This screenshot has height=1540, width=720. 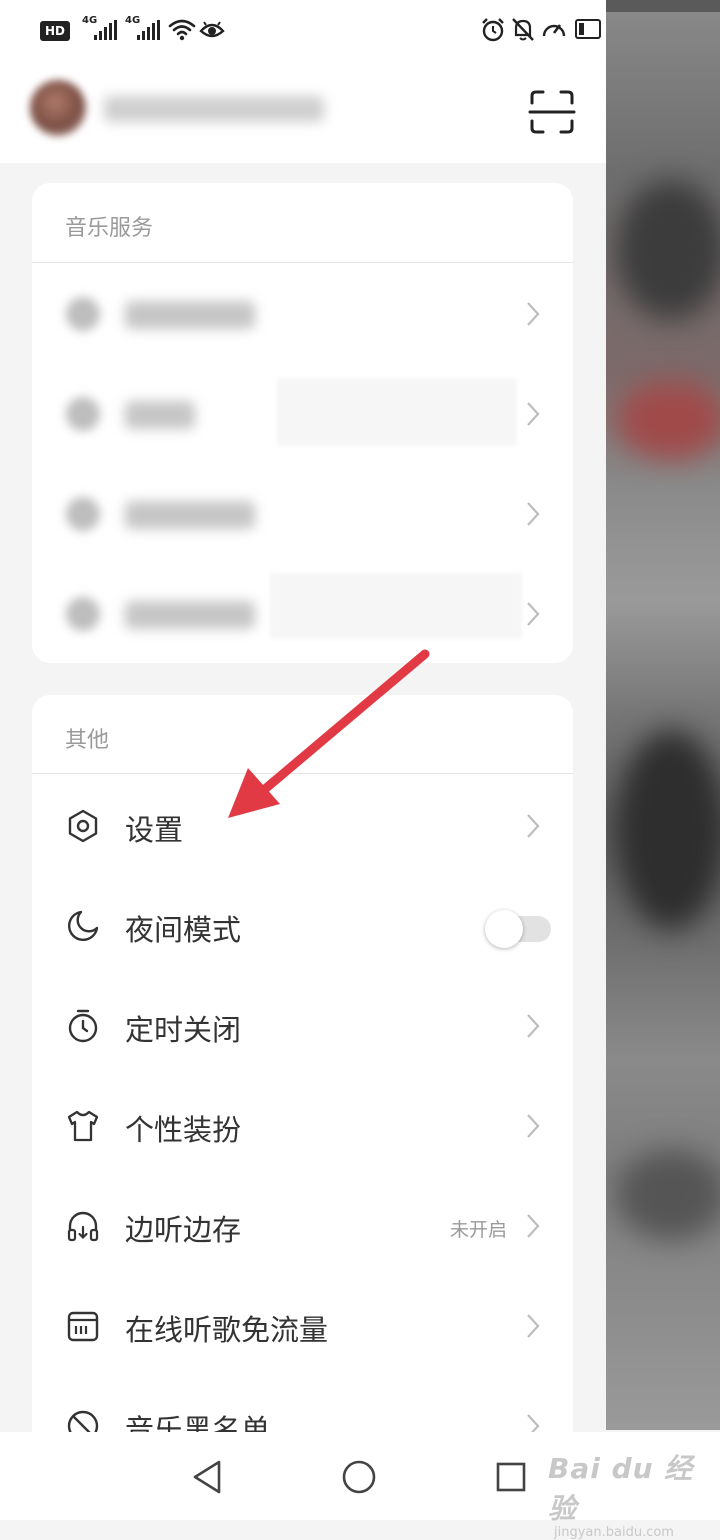 What do you see at coordinates (83, 826) in the screenshot?
I see `settings-icon` at bounding box center [83, 826].